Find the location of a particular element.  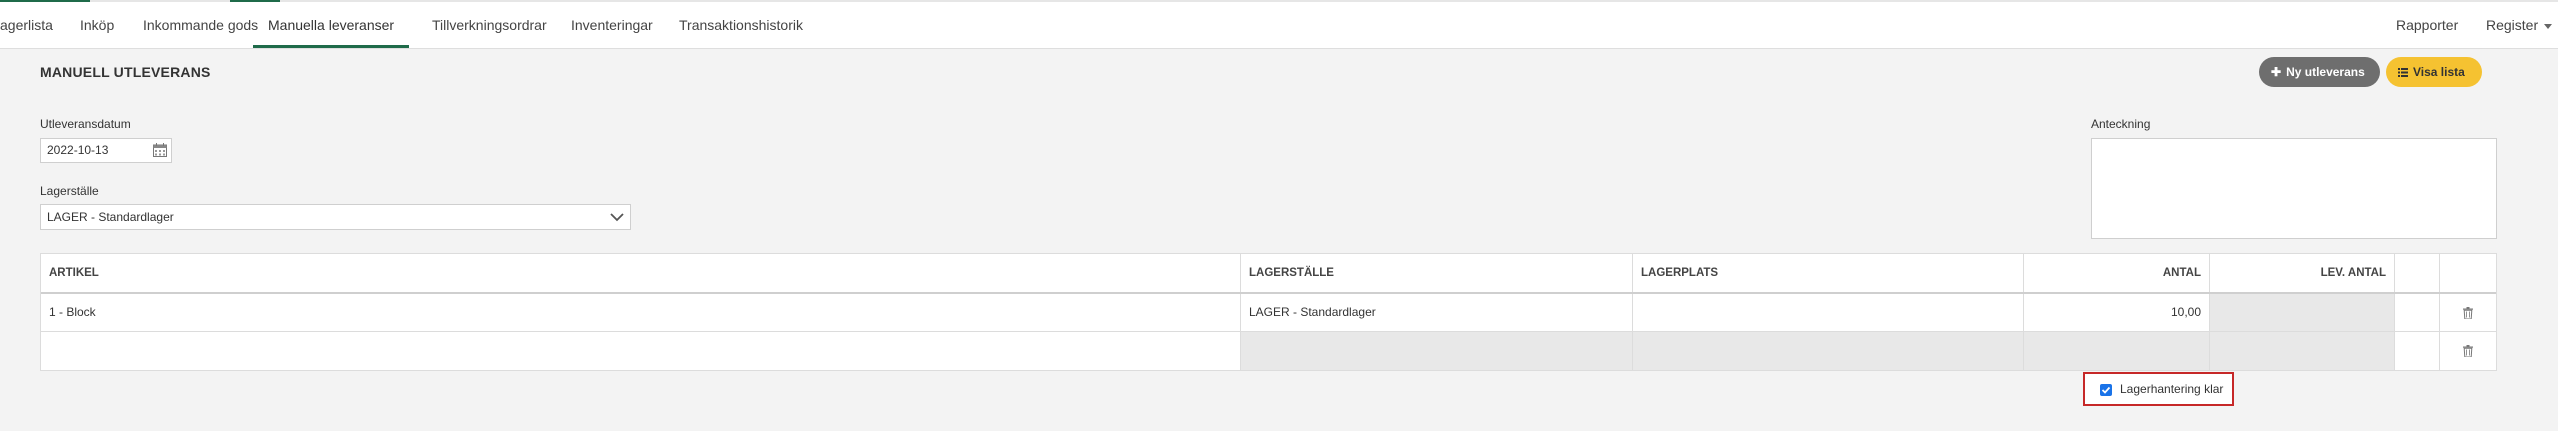

show-list-button: Visa lista is located at coordinates (2434, 72).